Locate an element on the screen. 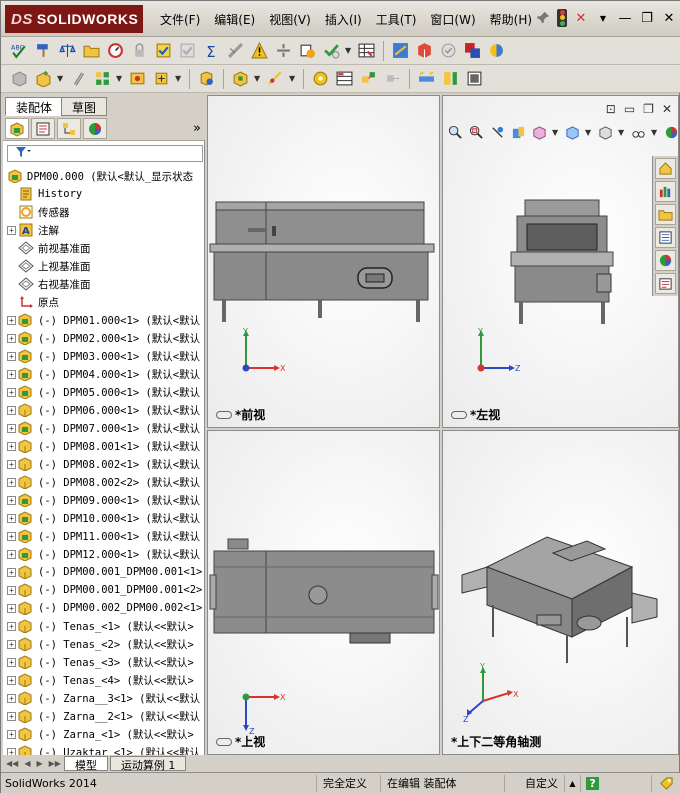 This screenshot has width=680, height=793. split-icon is located at coordinates (283, 50).